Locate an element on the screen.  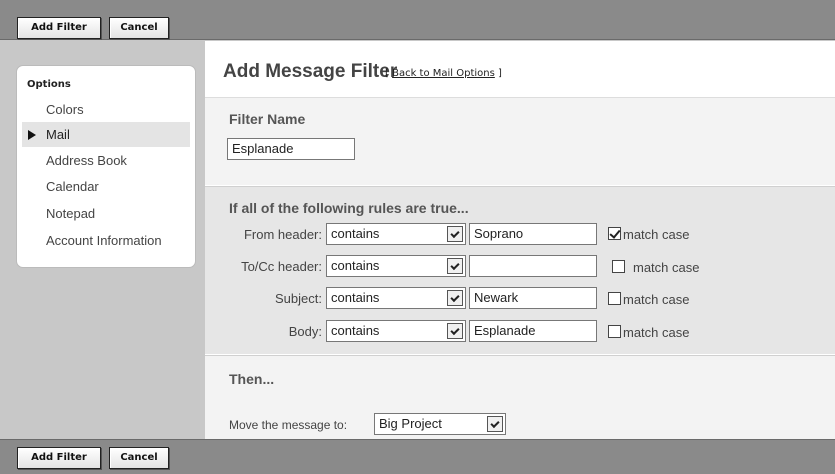
move-message-label: Move the message to: is located at coordinates (288, 425).